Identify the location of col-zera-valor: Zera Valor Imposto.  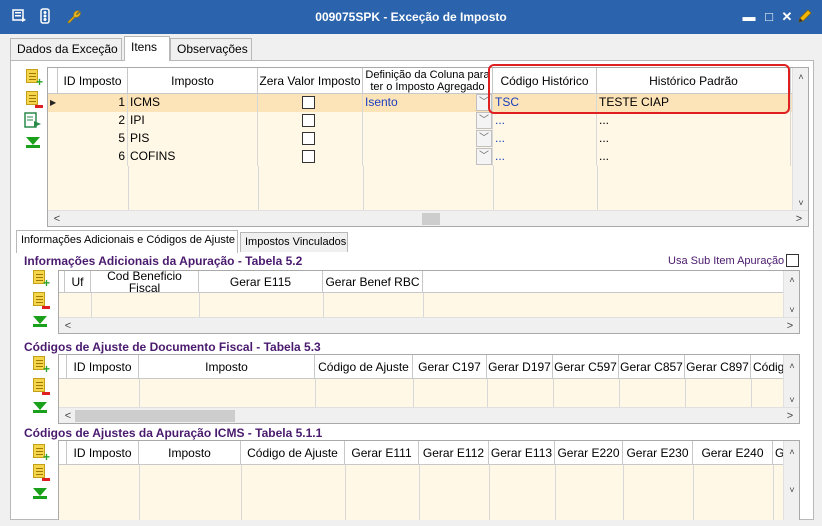
(310, 80).